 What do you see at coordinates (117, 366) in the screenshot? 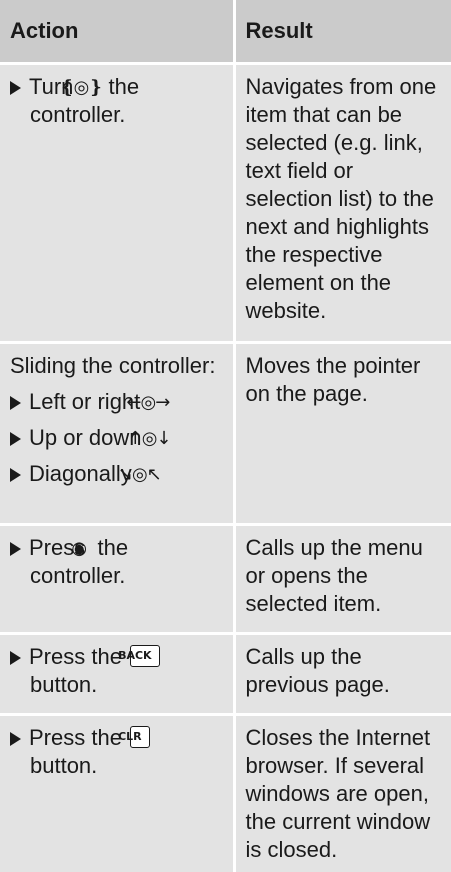
I see `action-intro: Sliding the controller:` at bounding box center [117, 366].